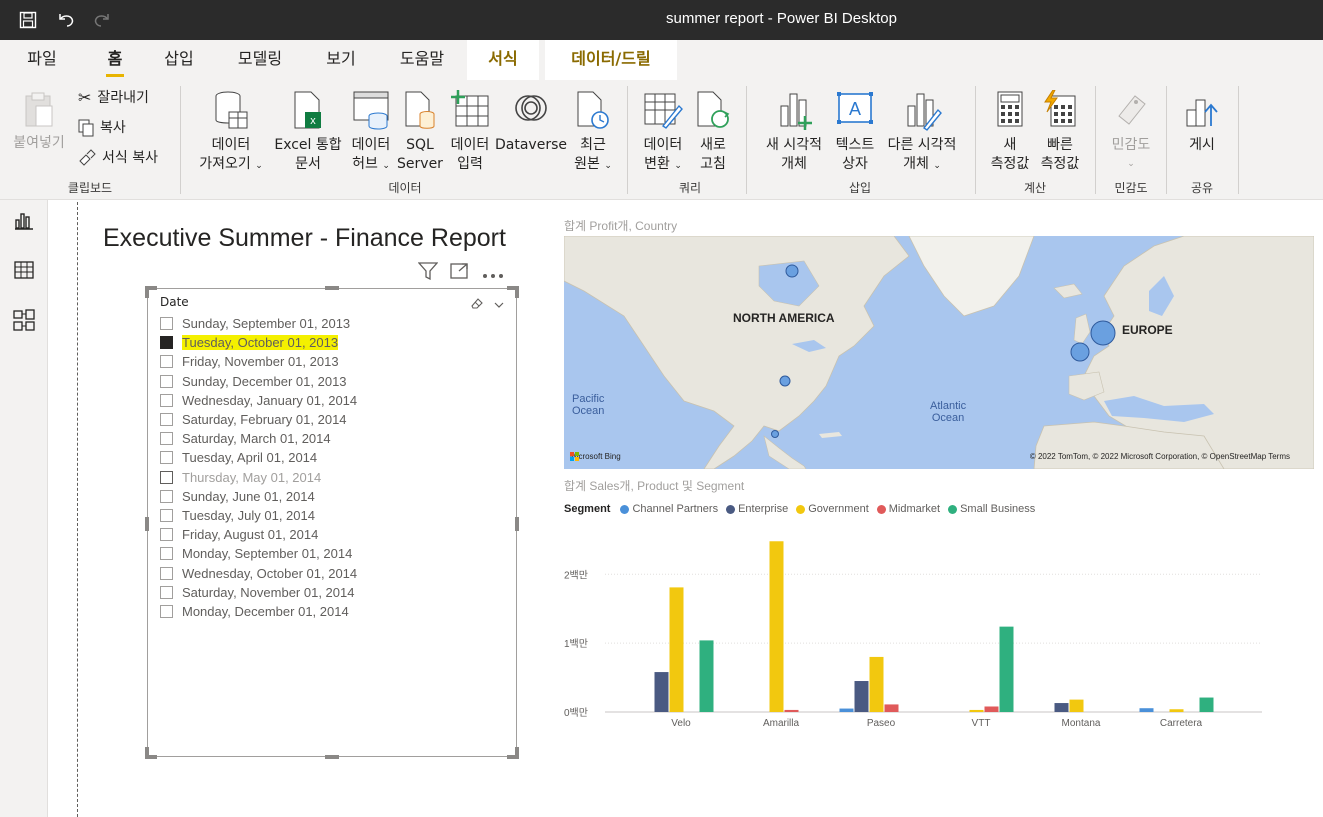 The image size is (1323, 817). What do you see at coordinates (470, 132) in the screenshot?
I see `enter-data-button: 데이터 입력` at bounding box center [470, 132].